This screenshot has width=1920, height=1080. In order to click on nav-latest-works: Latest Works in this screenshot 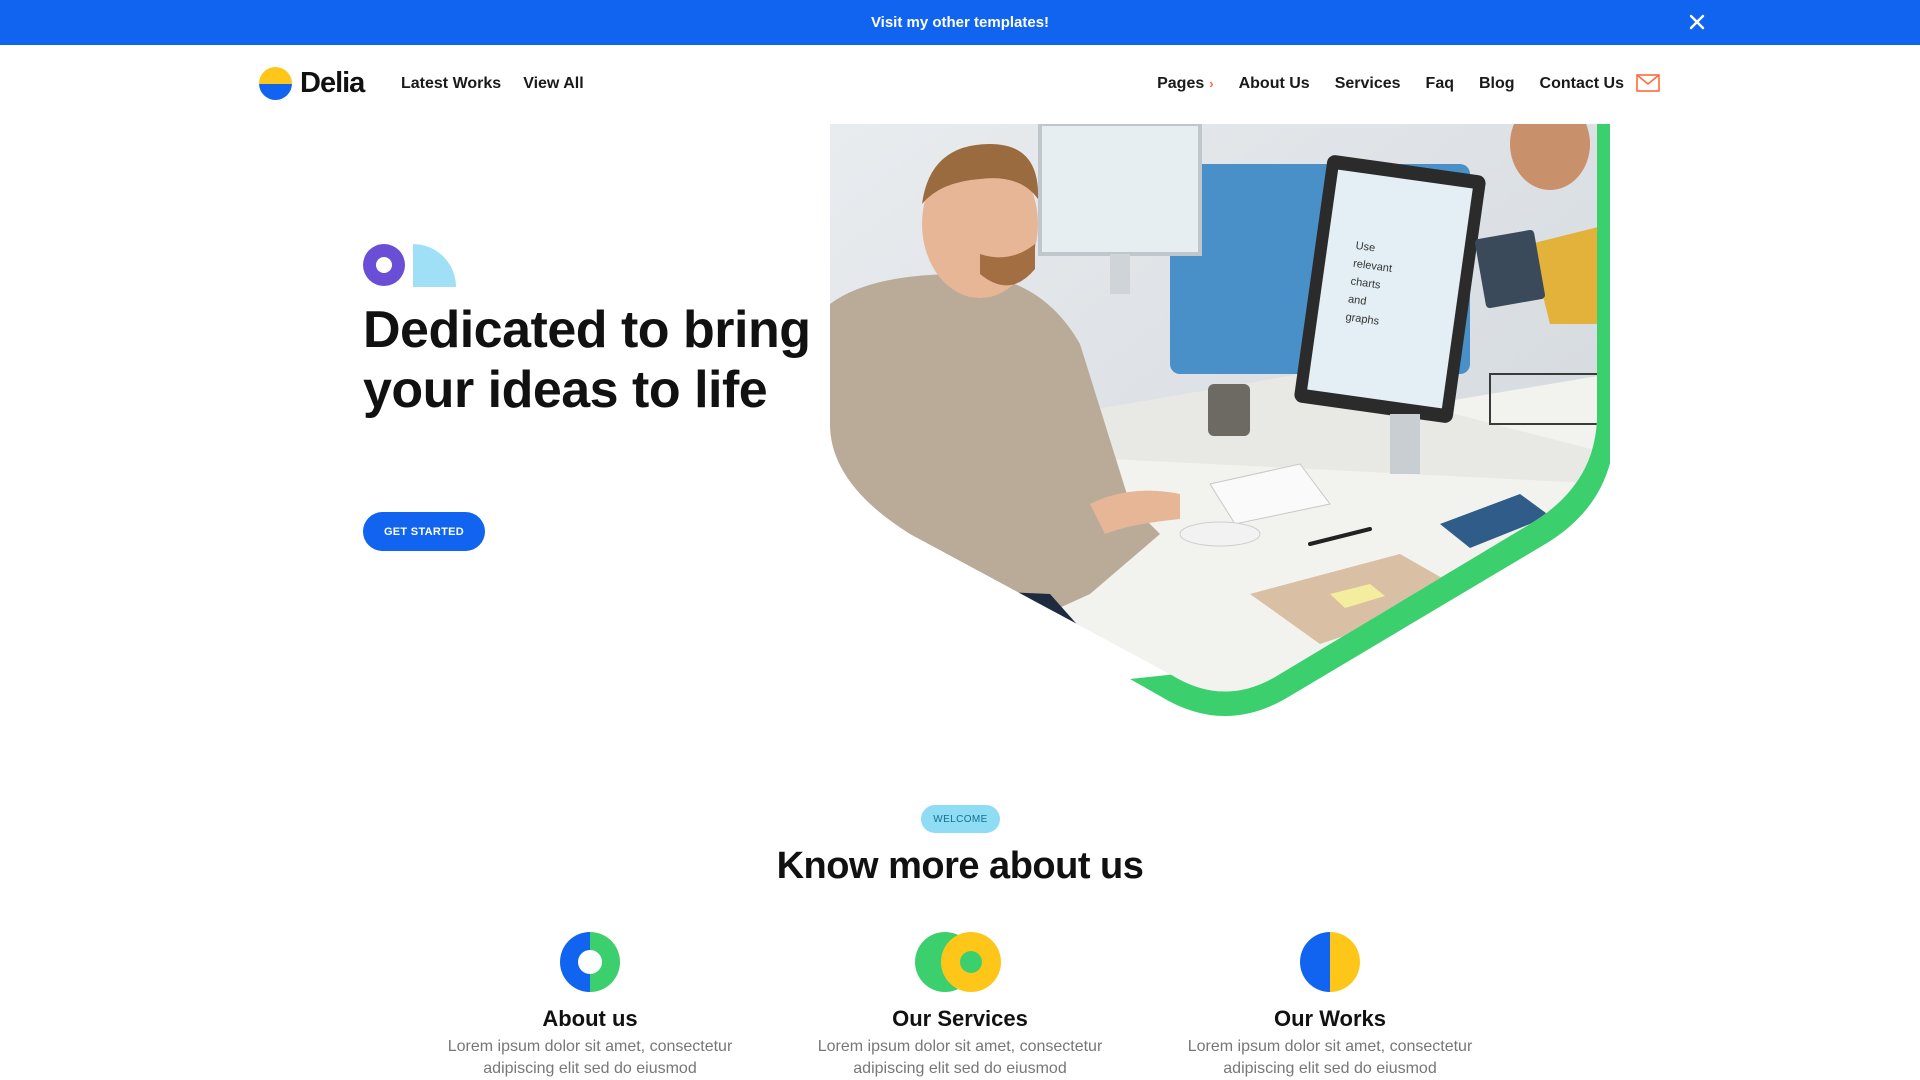, I will do `click(451, 84)`.